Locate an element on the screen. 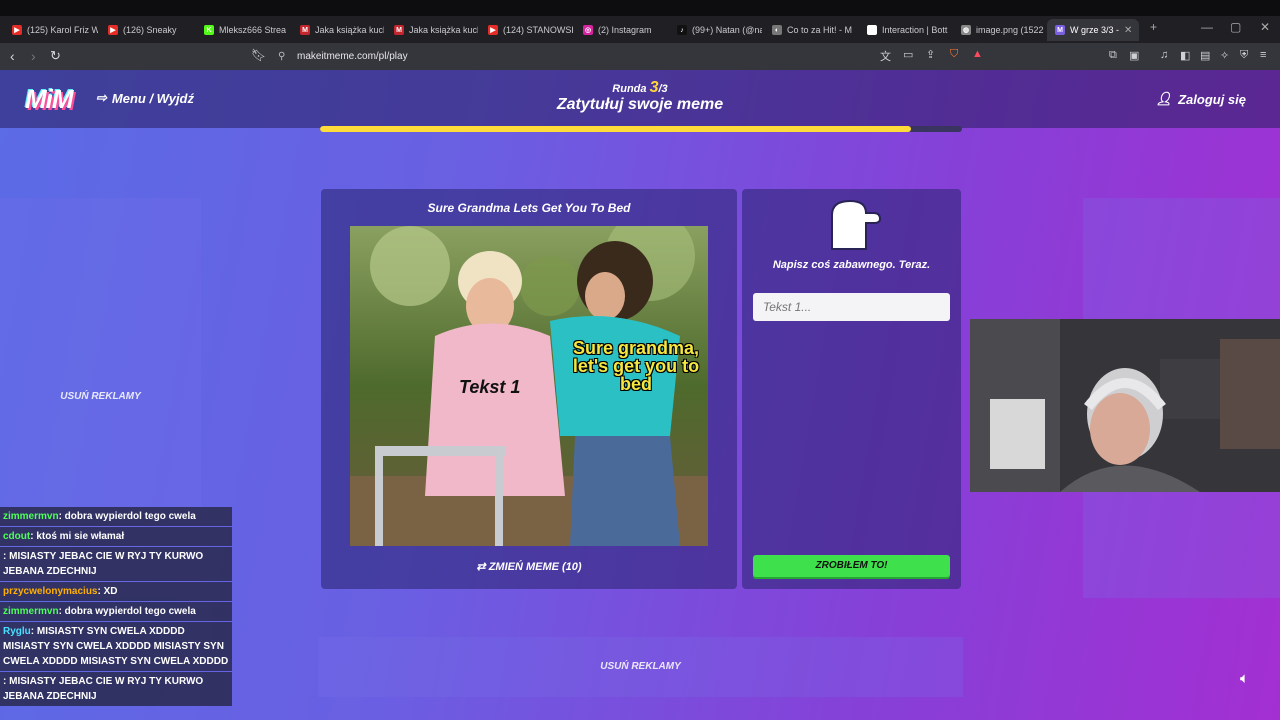 This screenshot has width=1280, height=720. tab-favicon-icon: ◆ is located at coordinates (872, 30).